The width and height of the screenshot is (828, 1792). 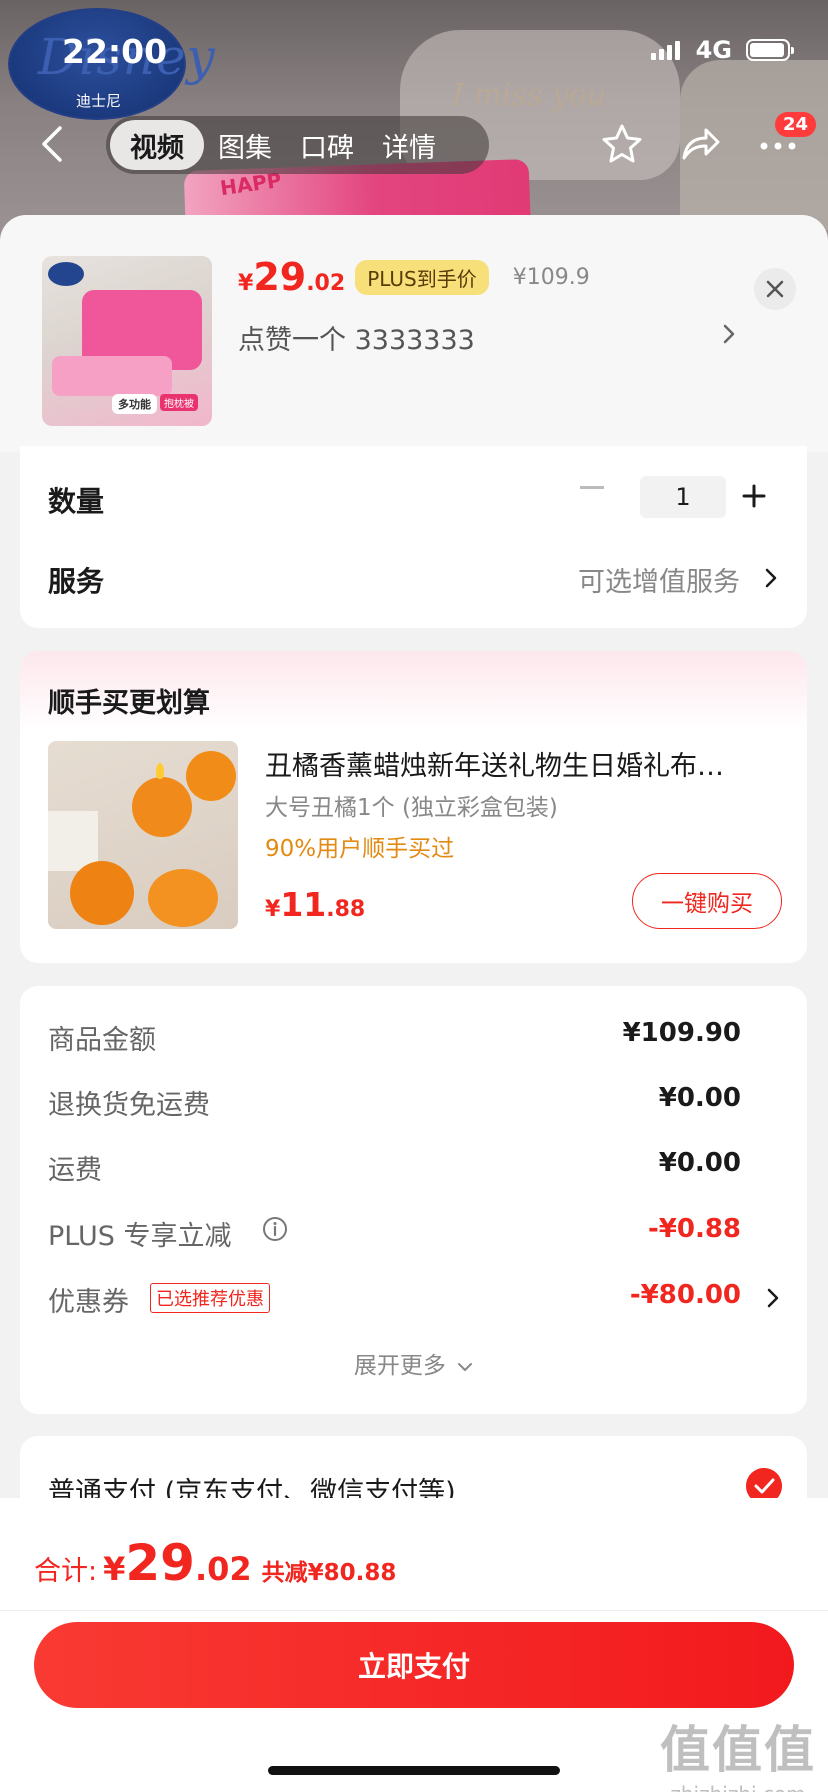 I want to click on bundle-price: ¥ 11 .88, so click(x=315, y=904).